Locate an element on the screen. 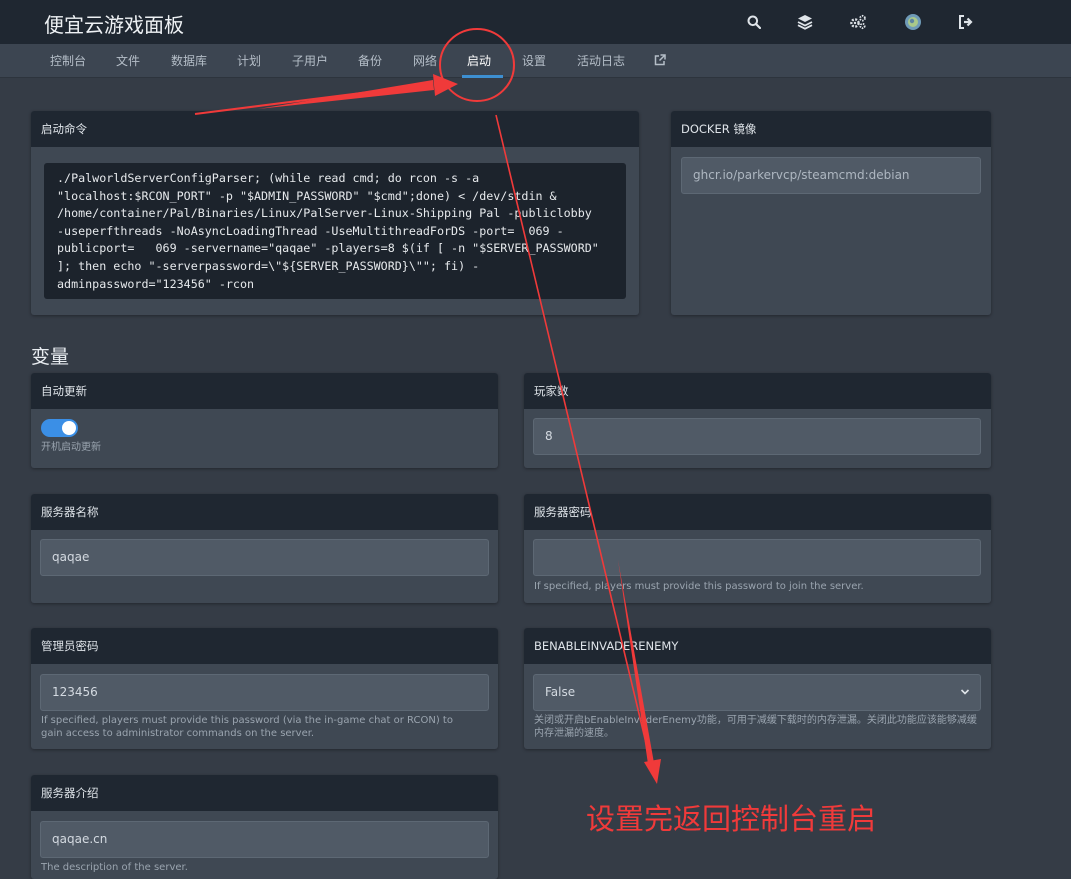 The width and height of the screenshot is (1071, 879). players-panel: 玩家数 8 is located at coordinates (757, 420).